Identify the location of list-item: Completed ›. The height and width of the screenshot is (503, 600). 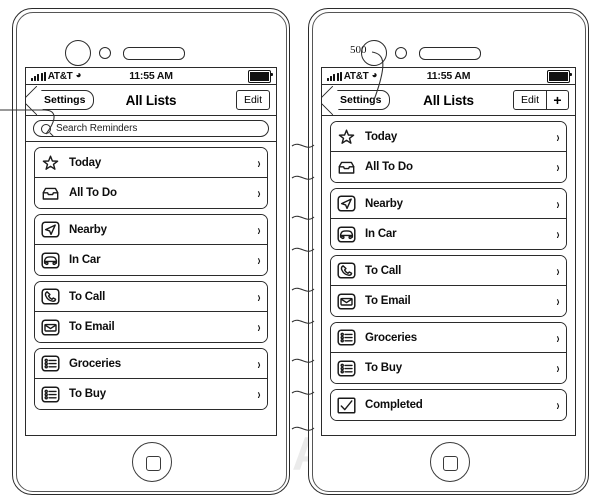
(448, 405).